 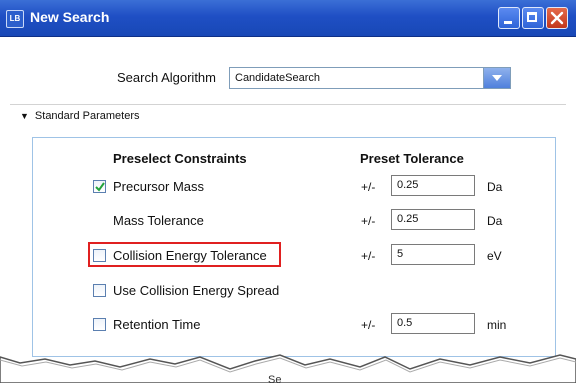 I want to click on use-collision-energy-spread-checkbox, so click(x=99, y=290).